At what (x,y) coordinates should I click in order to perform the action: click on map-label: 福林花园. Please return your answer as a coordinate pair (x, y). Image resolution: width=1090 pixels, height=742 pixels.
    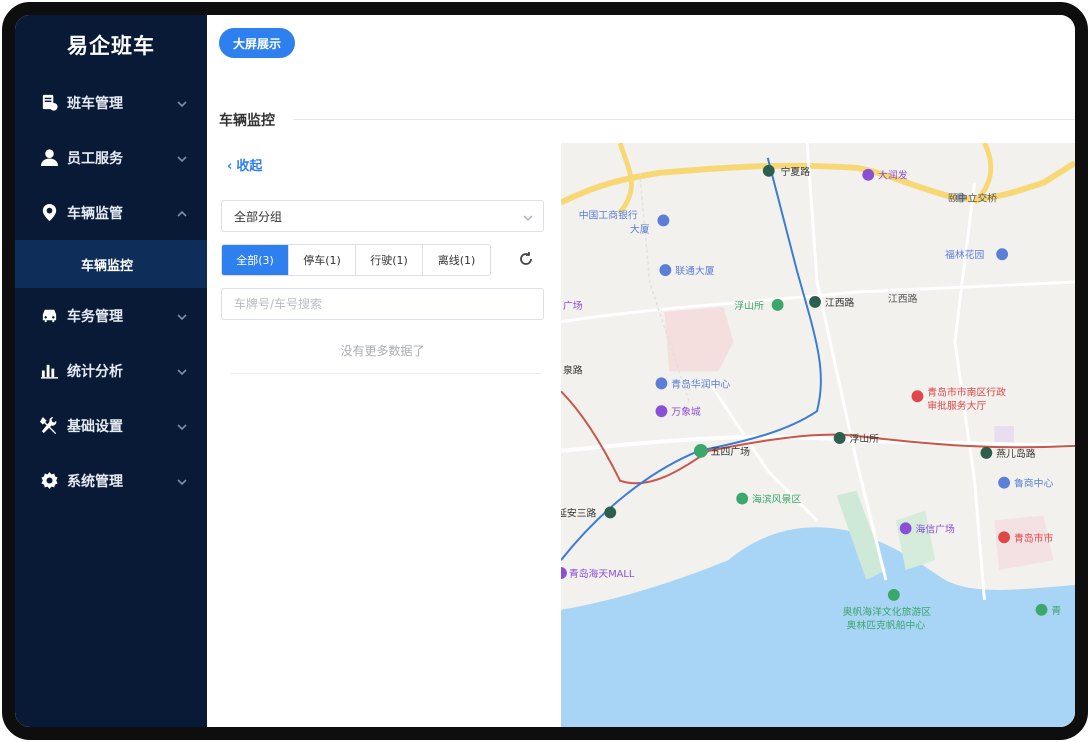
    Looking at the image, I should click on (964, 254).